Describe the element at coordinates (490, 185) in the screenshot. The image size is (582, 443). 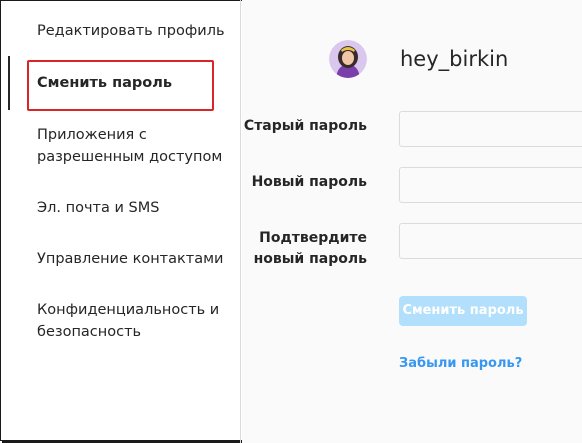
I see `new-password-input` at that location.